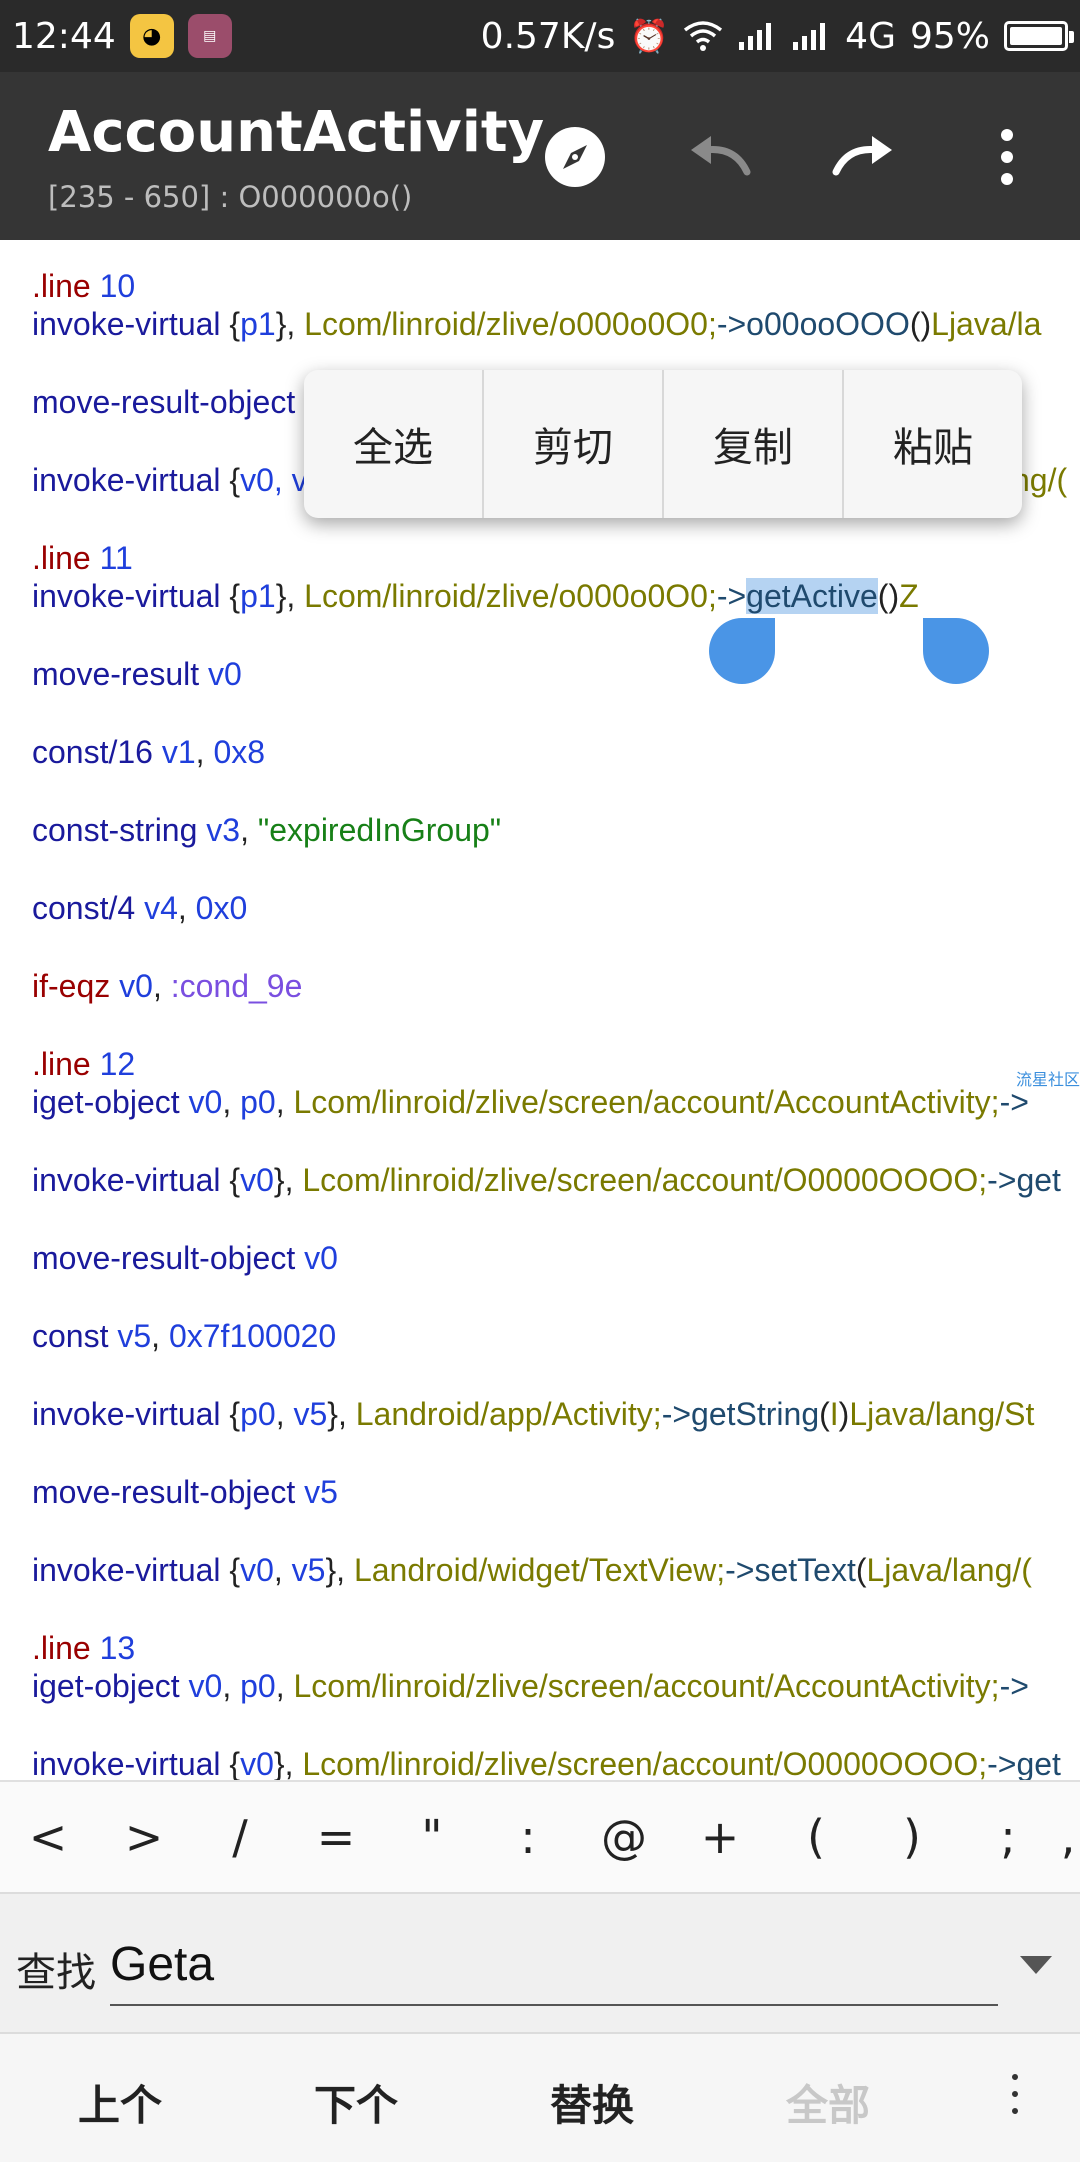  What do you see at coordinates (137, 674) in the screenshot?
I see `code-line: move-result v0` at bounding box center [137, 674].